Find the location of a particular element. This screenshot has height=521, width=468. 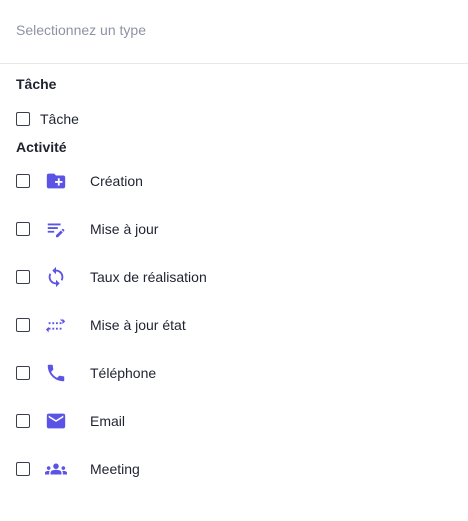

phone-icon is located at coordinates (56, 373).